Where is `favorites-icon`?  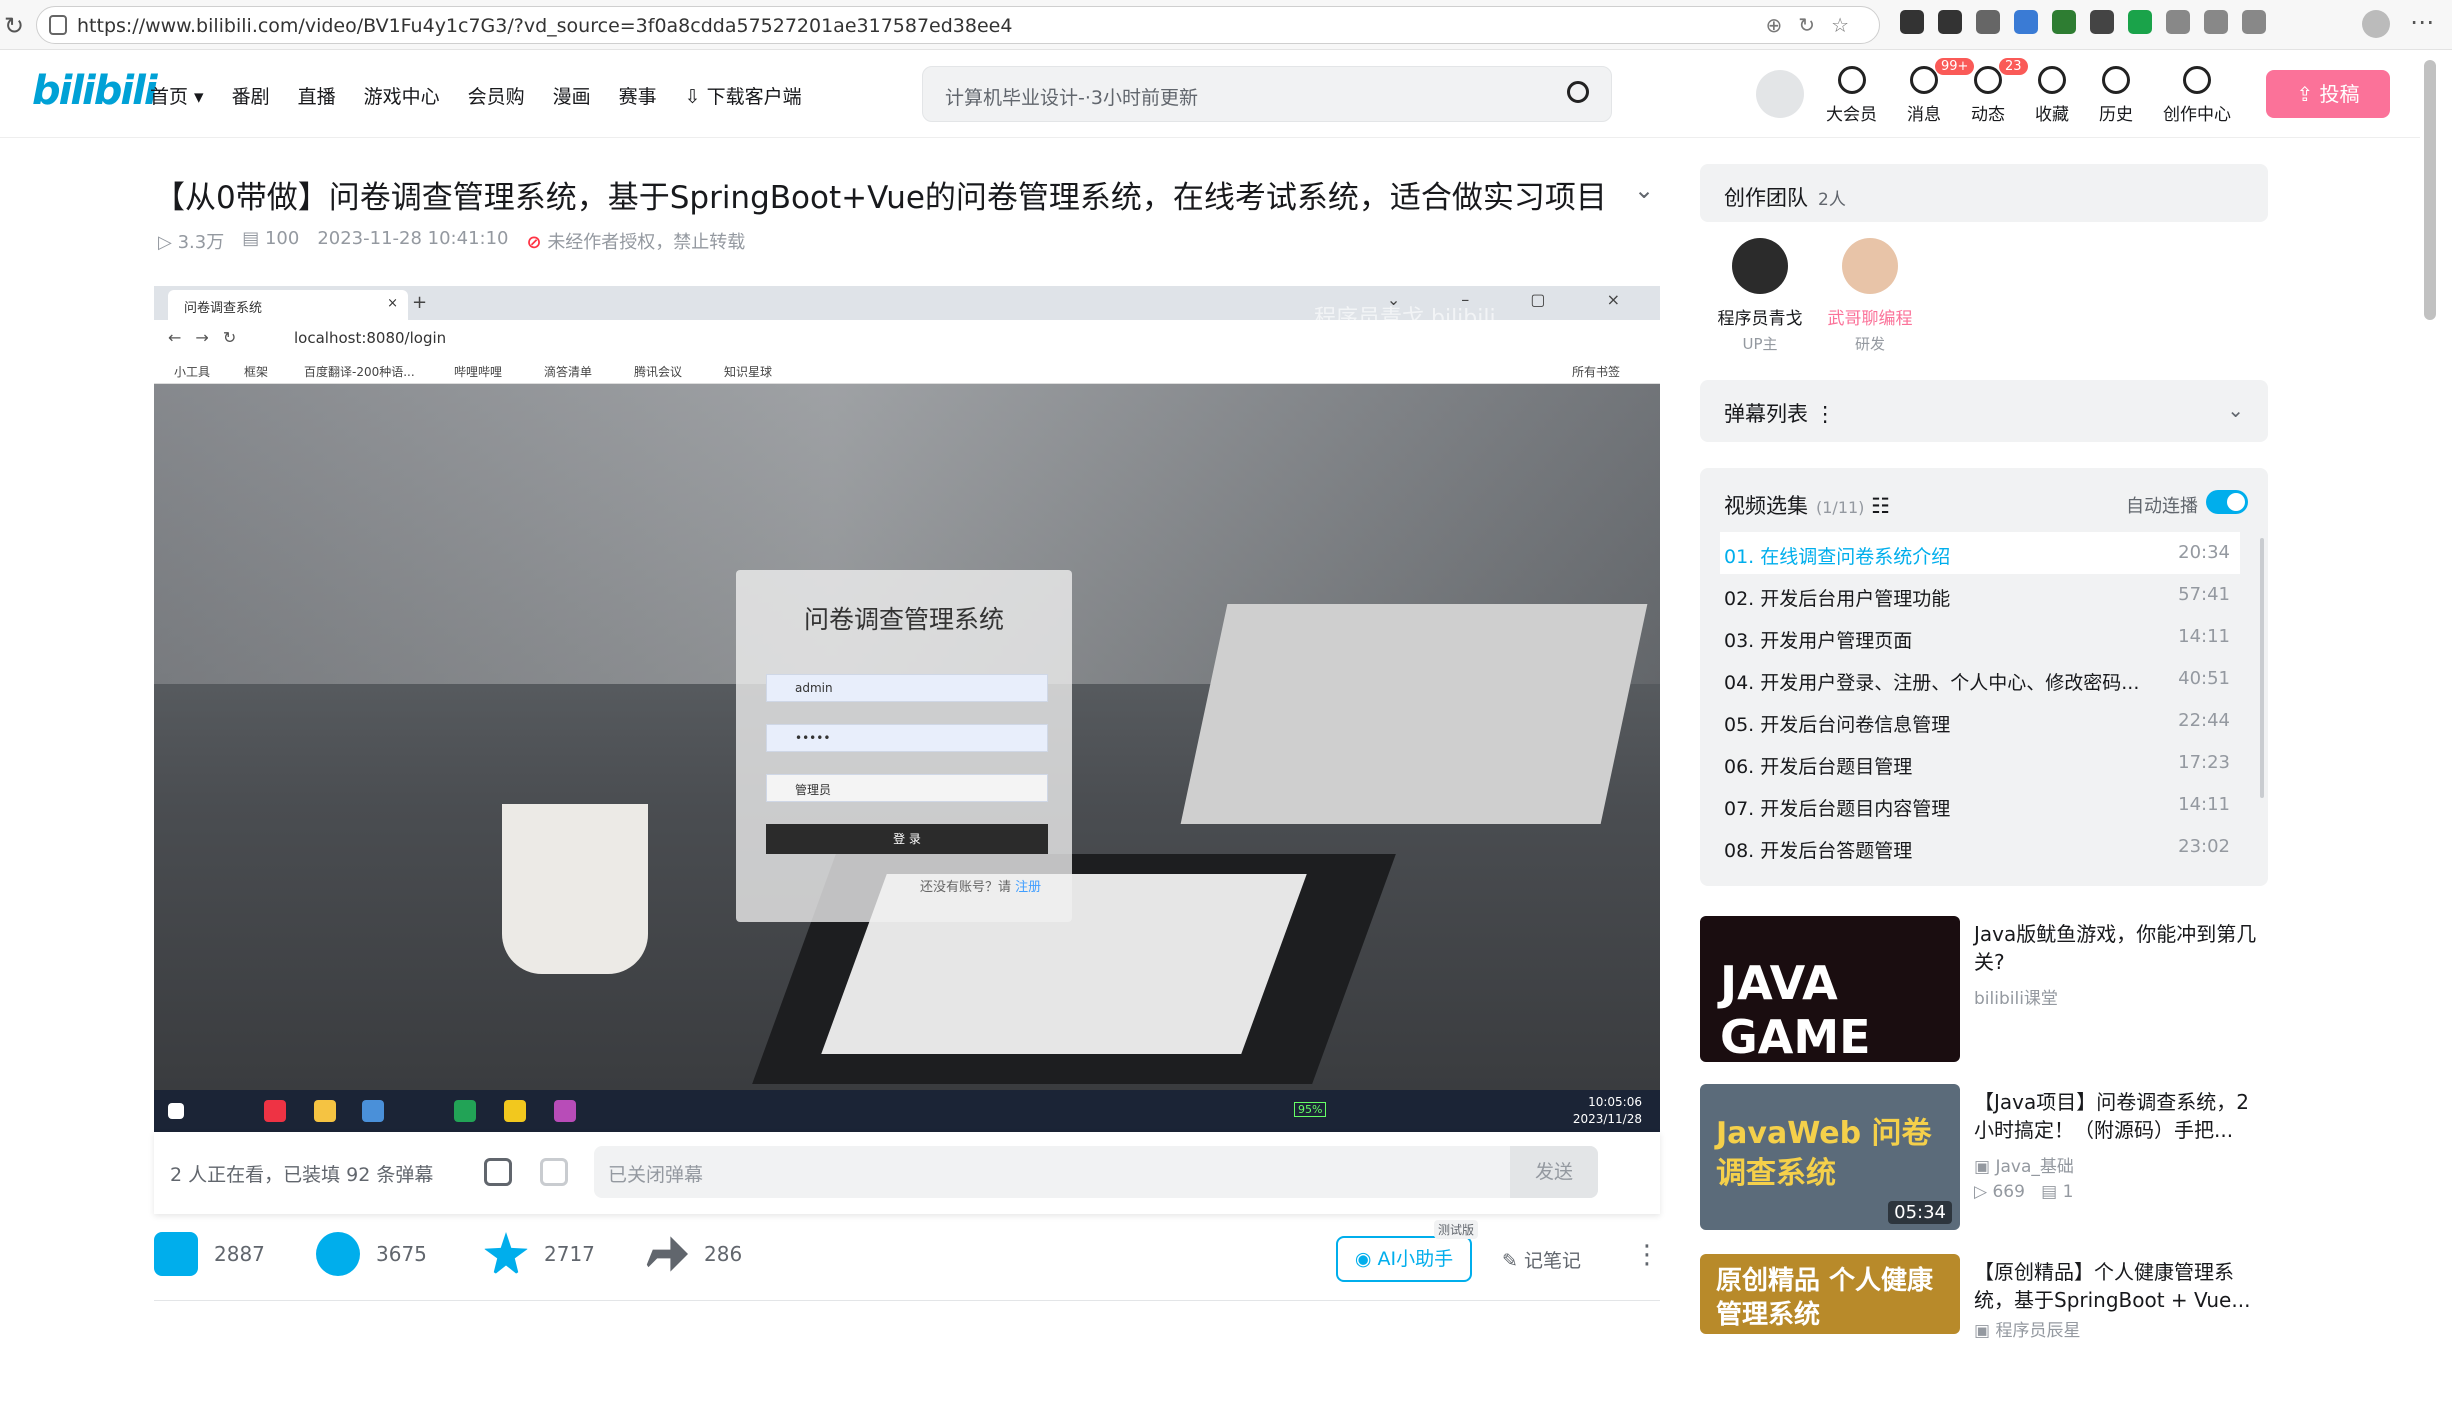 favorites-icon is located at coordinates (2216, 22).